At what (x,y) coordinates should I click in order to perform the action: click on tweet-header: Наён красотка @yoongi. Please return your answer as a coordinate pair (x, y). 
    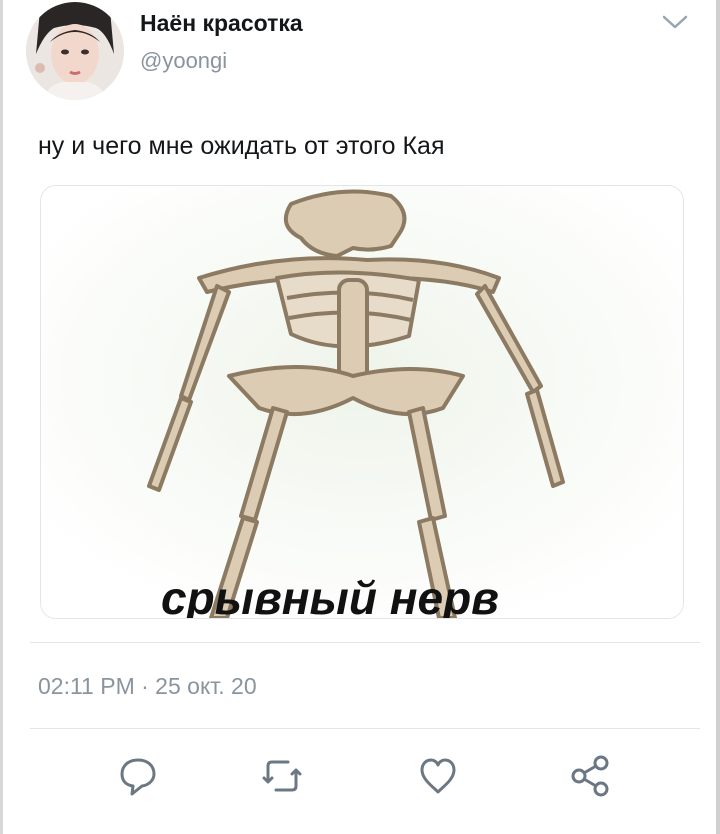
    Looking at the image, I should click on (360, 55).